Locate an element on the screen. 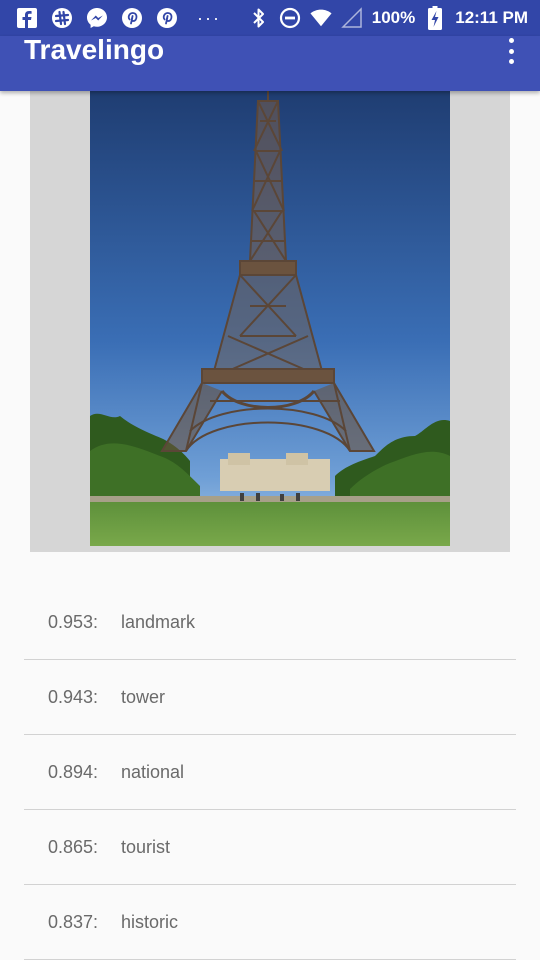  label-name: historic is located at coordinates (150, 921).